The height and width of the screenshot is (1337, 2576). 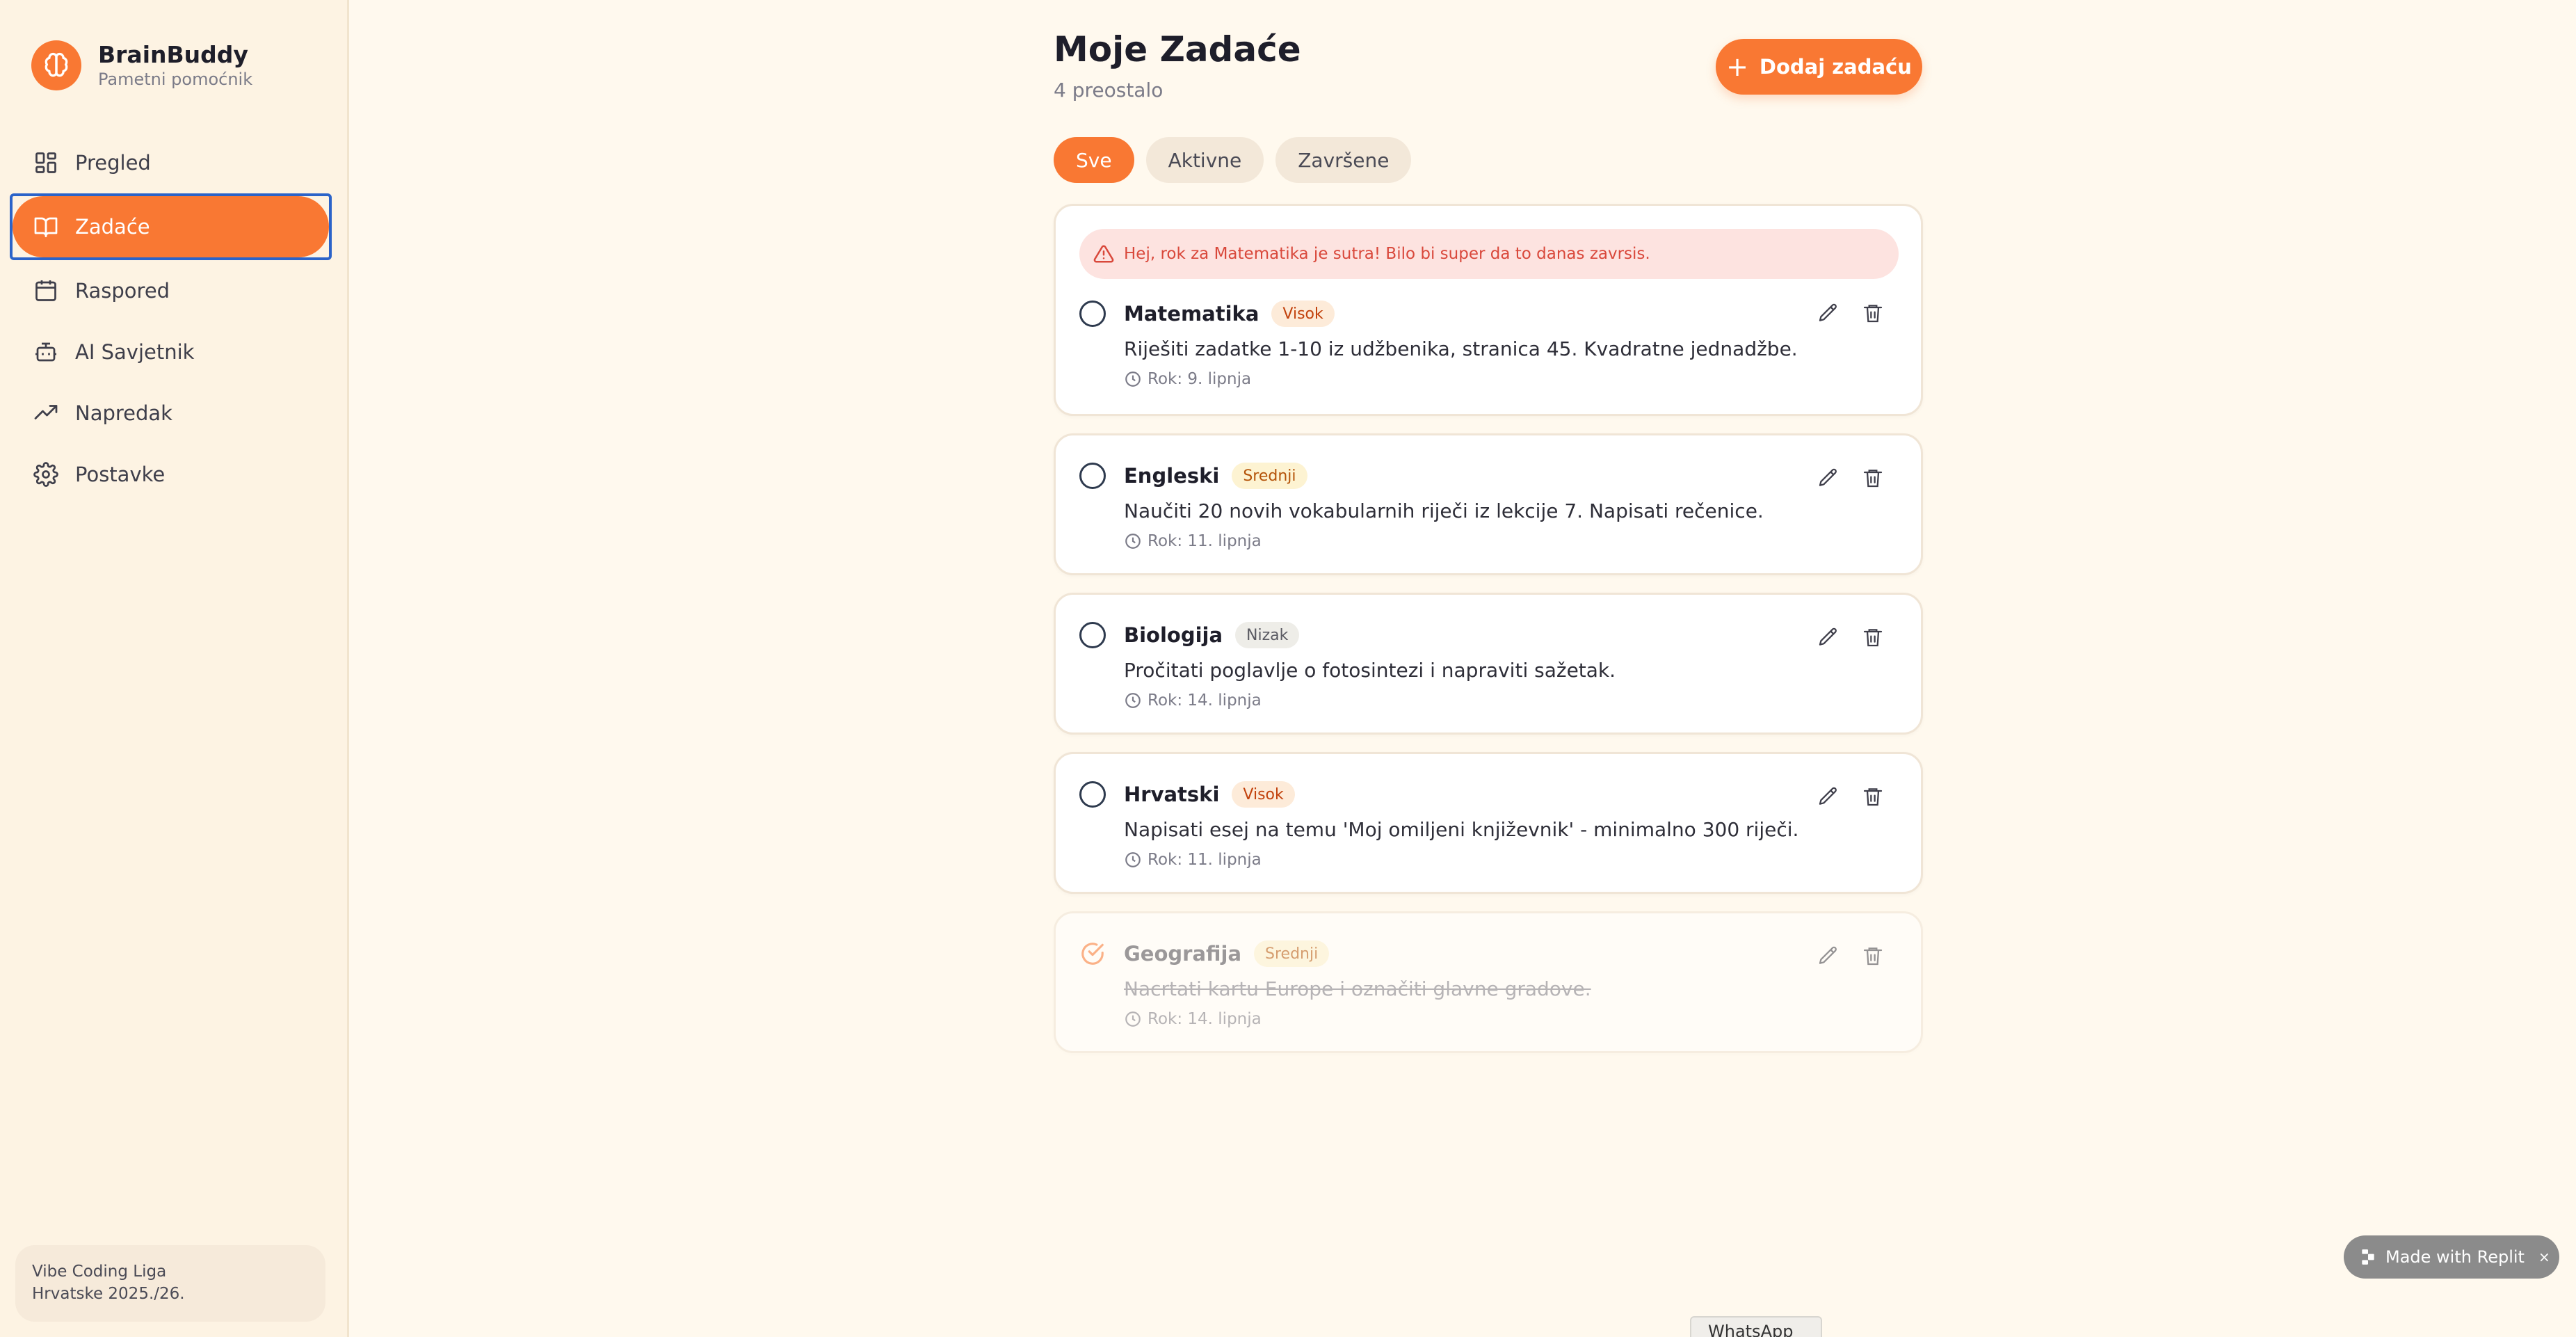 What do you see at coordinates (108, 1294) in the screenshot?
I see `footer-line-2: Hrvatske 2025./26.` at bounding box center [108, 1294].